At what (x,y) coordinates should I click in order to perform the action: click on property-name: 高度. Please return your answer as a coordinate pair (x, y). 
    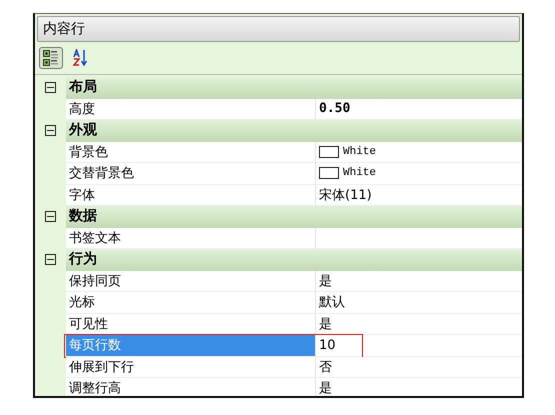
    Looking at the image, I should click on (190, 109).